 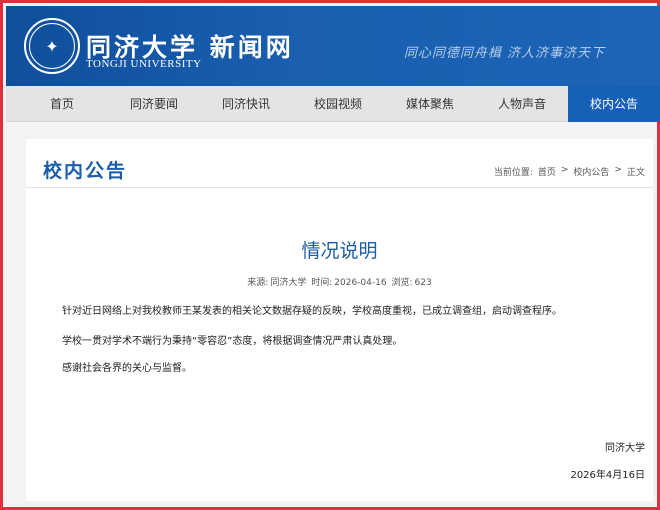 I want to click on source-label: 来源:, so click(x=258, y=283).